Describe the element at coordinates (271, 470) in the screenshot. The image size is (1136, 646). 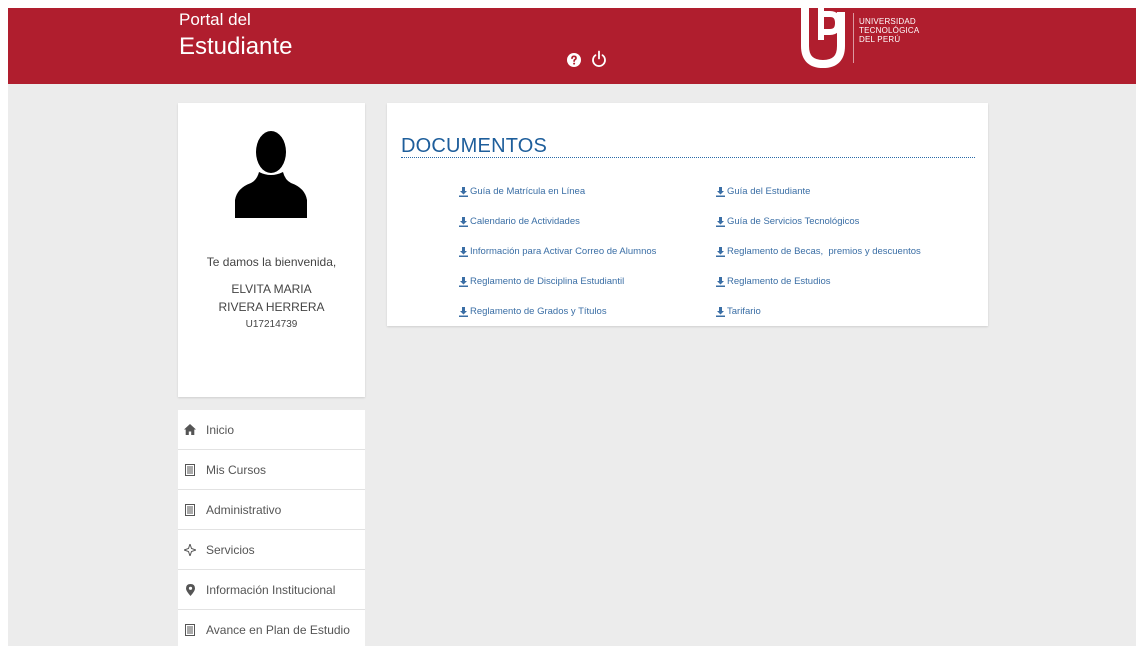
I see `menu-item-mis-cursos: Mis Cursos` at that location.